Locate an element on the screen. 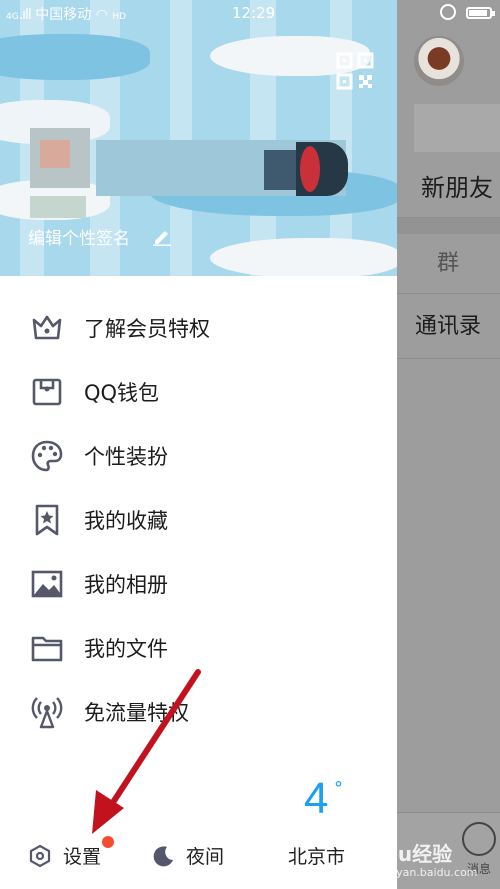  folder-icon is located at coordinates (47, 649).